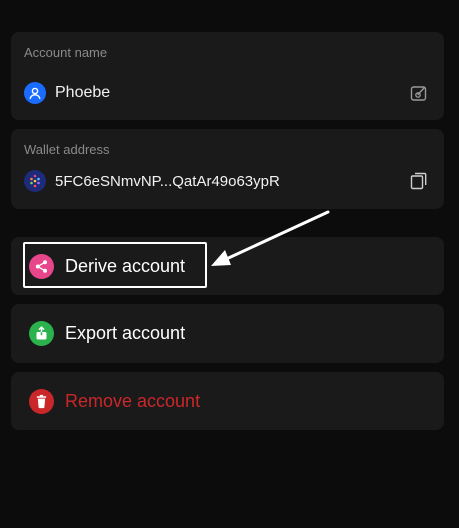  I want to click on export-icon, so click(41, 333).